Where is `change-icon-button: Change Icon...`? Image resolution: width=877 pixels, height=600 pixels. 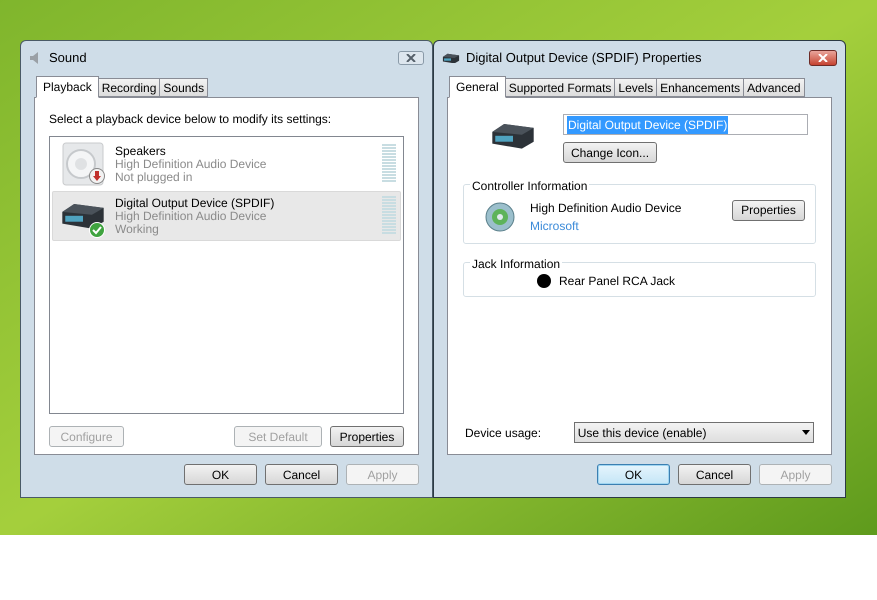 change-icon-button: Change Icon... is located at coordinates (610, 152).